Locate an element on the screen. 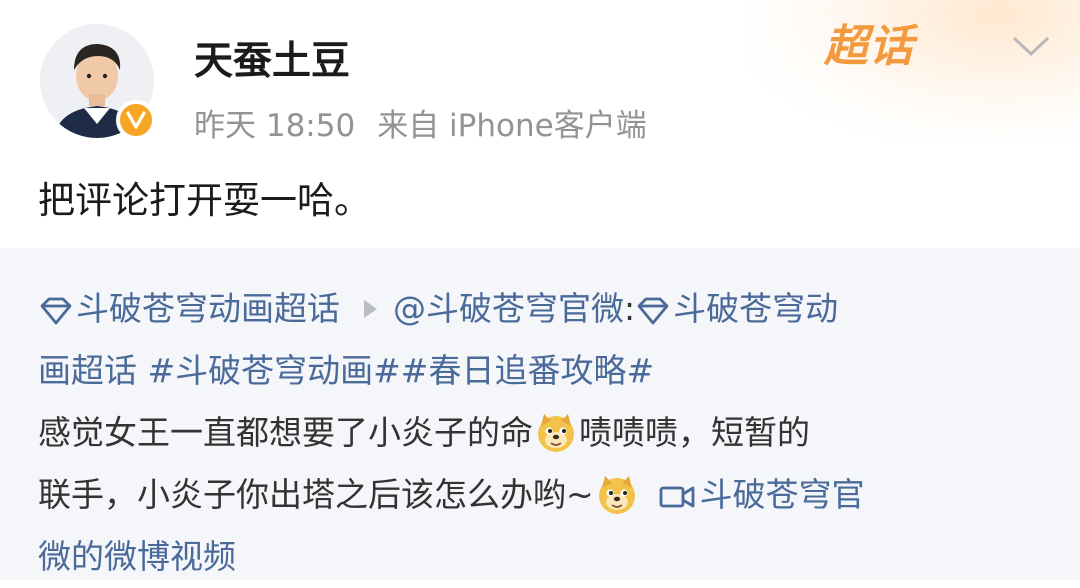  repost-text-a: 感觉女王一直都想要了小炎子的命 is located at coordinates (285, 432).